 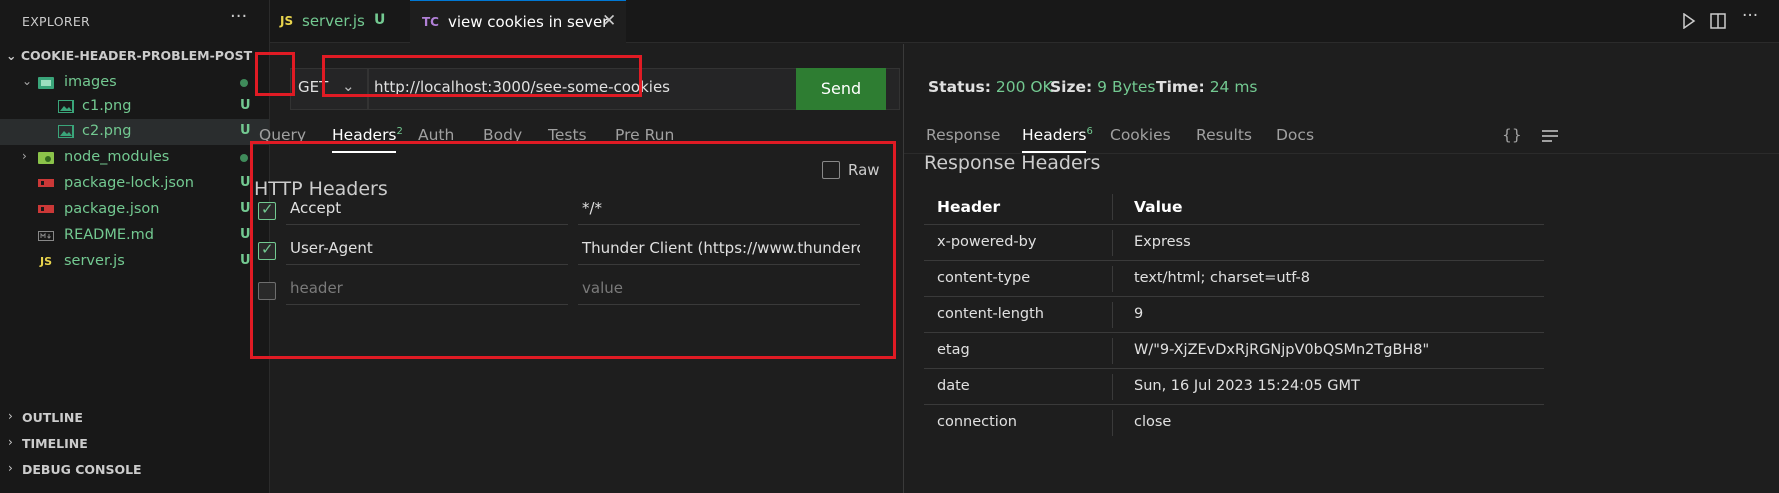 I want to click on header-value: 9, so click(x=1139, y=314).